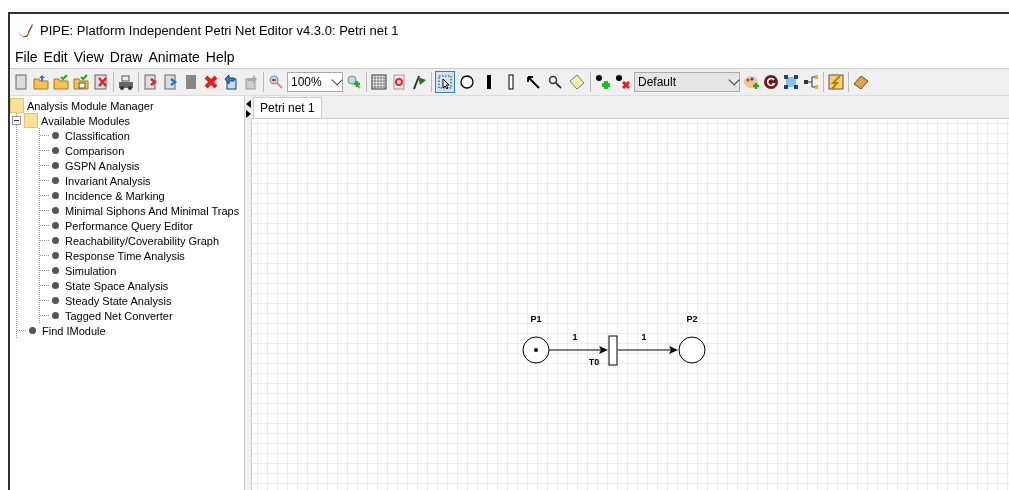 This screenshot has width=1009, height=490. I want to click on window-title: PIPE: Platform Independent Petri Net Editor v4.3.0: Petri net 1, so click(219, 30).